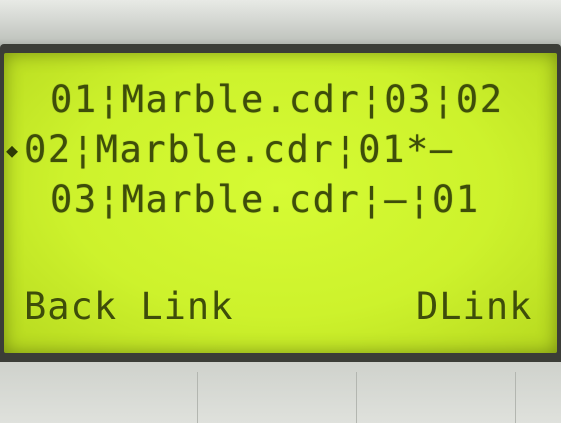 The image size is (561, 423). I want to click on dlink-softkey-label: DLink, so click(474, 307).